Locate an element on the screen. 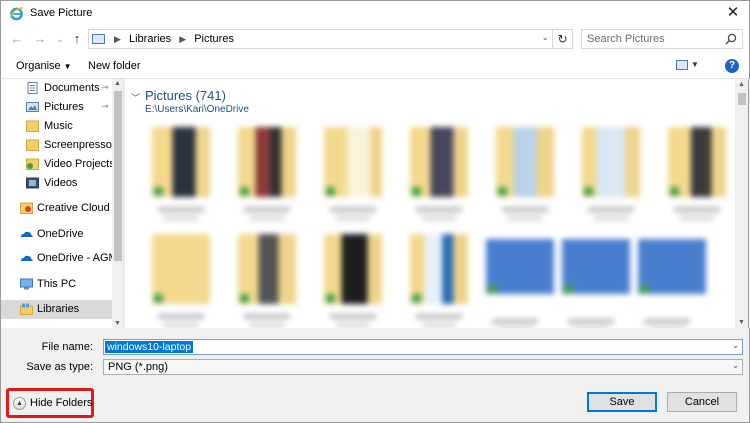 The image size is (750, 423). forward-arrow-icon: → is located at coordinates (40, 39).